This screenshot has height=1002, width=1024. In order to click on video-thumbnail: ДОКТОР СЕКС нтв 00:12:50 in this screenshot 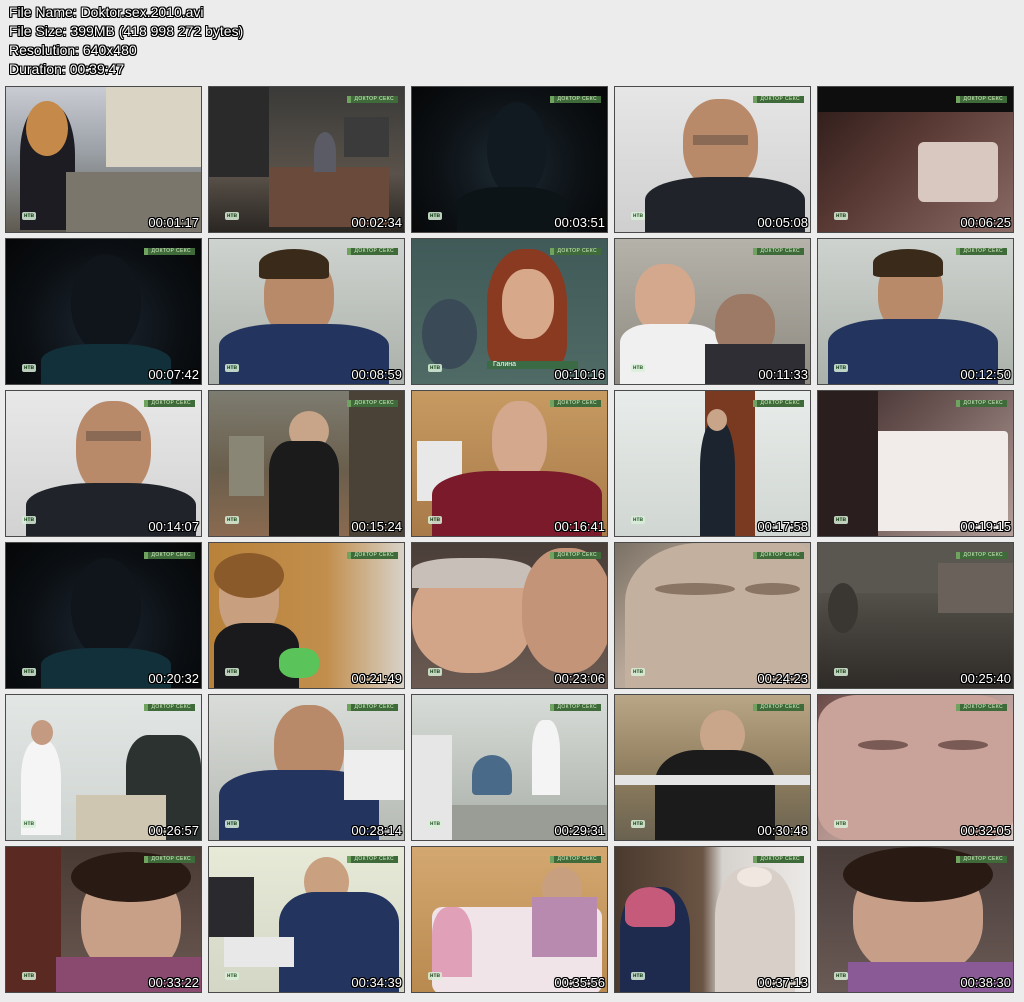, I will do `click(915, 311)`.